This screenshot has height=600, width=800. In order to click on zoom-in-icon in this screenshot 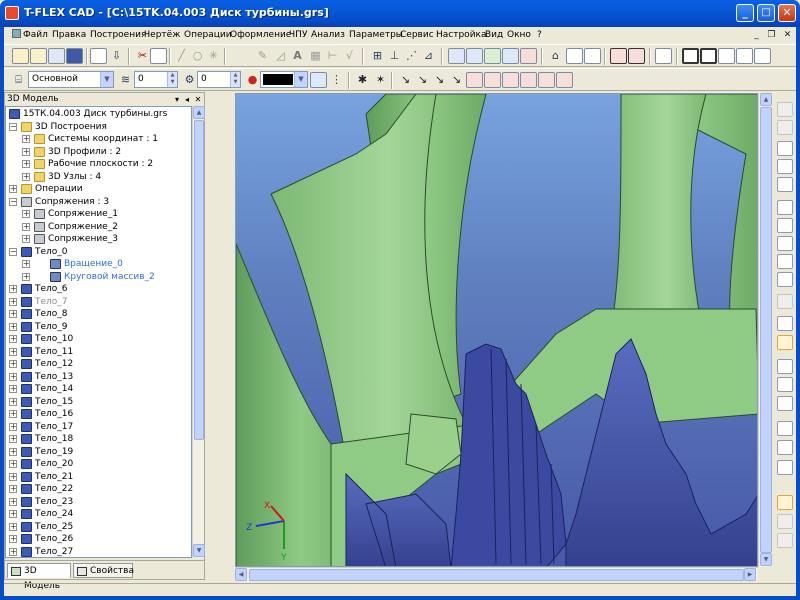, I will do `click(785, 148)`.